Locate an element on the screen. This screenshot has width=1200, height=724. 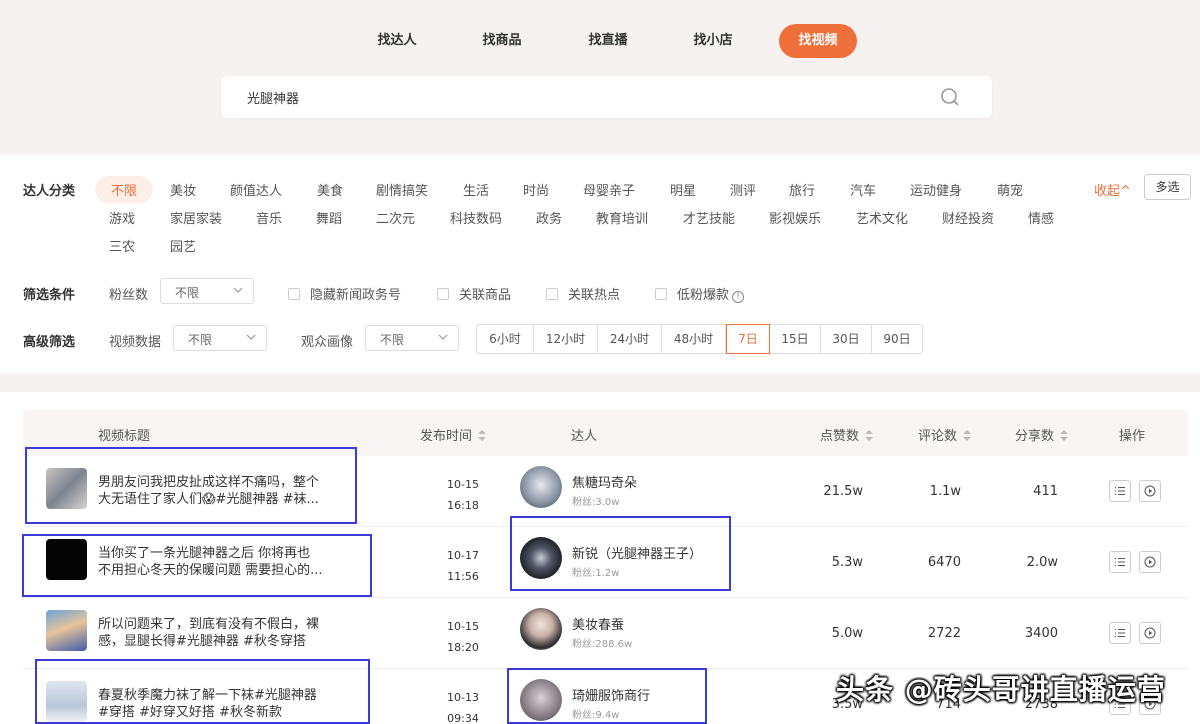
category-r2-8: 才艺技能 is located at coordinates (709, 217).